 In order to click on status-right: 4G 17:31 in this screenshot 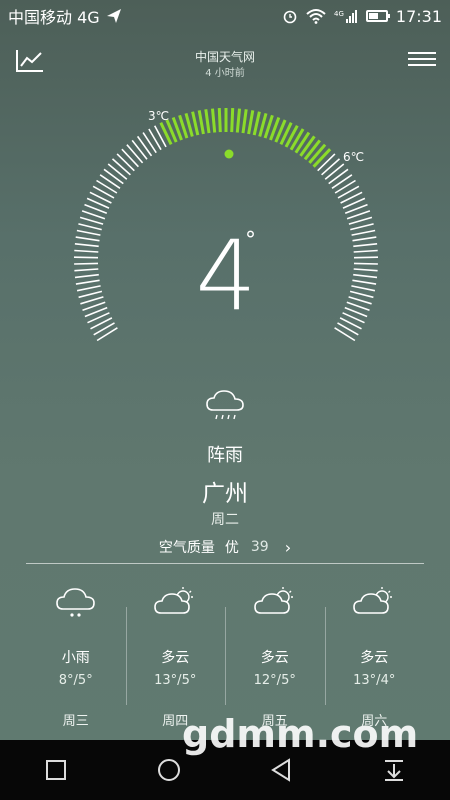, I will do `click(362, 16)`.